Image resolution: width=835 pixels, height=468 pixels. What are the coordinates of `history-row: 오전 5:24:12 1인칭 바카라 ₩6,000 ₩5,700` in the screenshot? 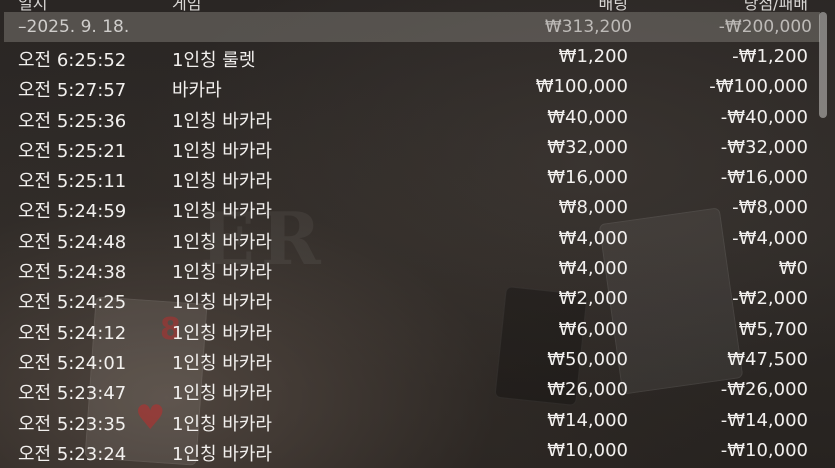 It's located at (410, 330).